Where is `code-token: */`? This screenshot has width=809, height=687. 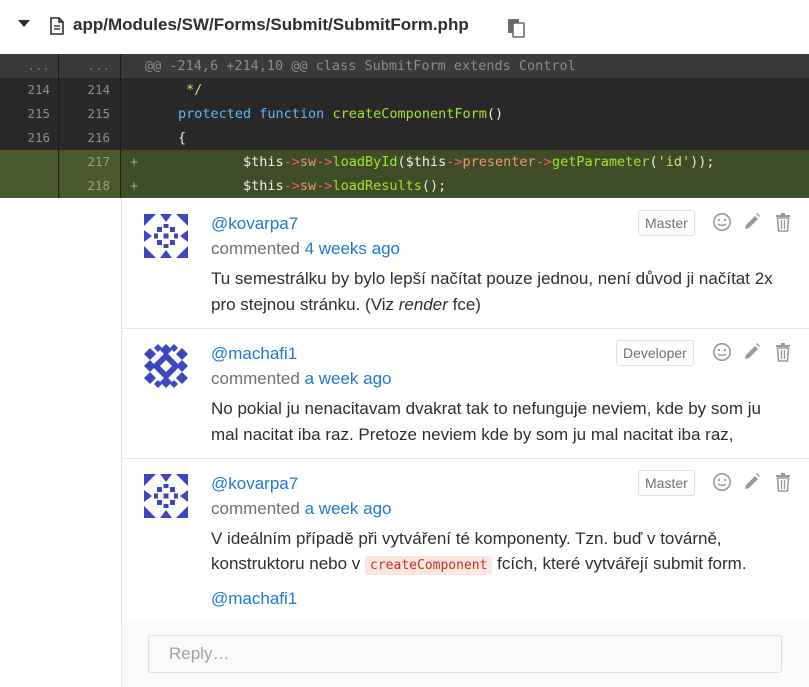
code-token: */ is located at coordinates (194, 90).